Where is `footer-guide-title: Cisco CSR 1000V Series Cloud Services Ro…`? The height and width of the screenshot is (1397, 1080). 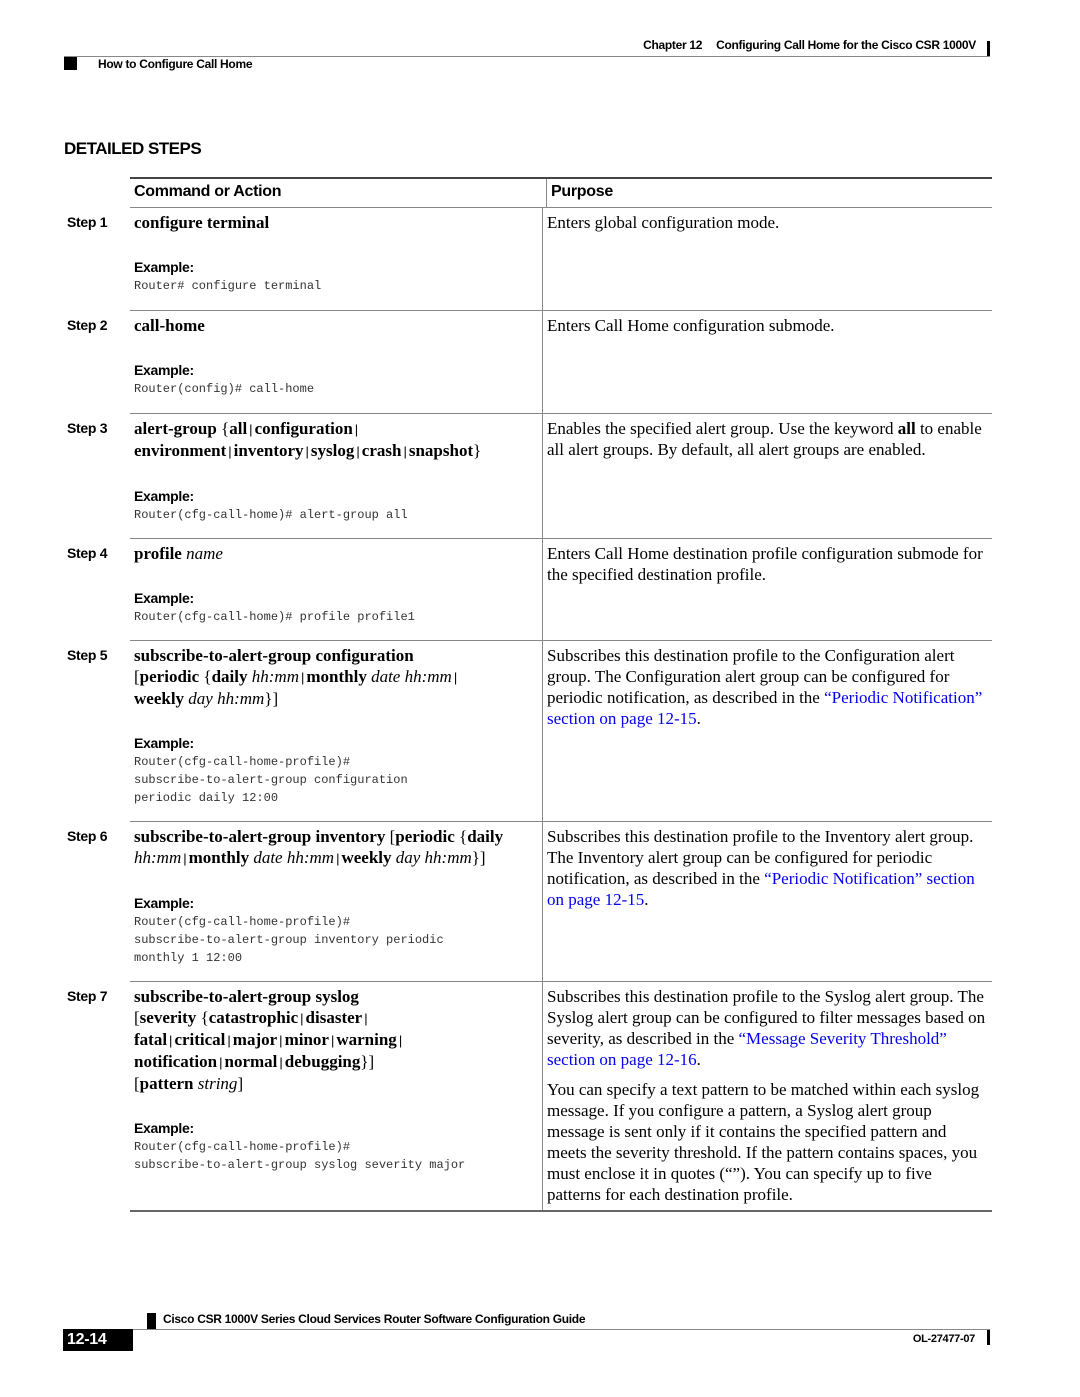
footer-guide-title: Cisco CSR 1000V Series Cloud Services Ro… is located at coordinates (374, 1319).